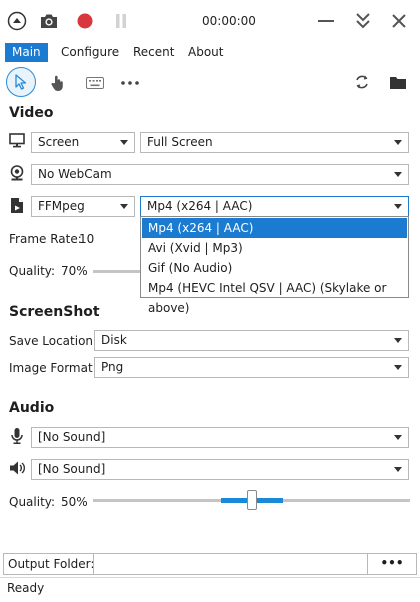 This screenshot has width=420, height=602. Describe the element at coordinates (274, 248) in the screenshot. I see `format-option: Avi (Xvid | Mp3)` at that location.